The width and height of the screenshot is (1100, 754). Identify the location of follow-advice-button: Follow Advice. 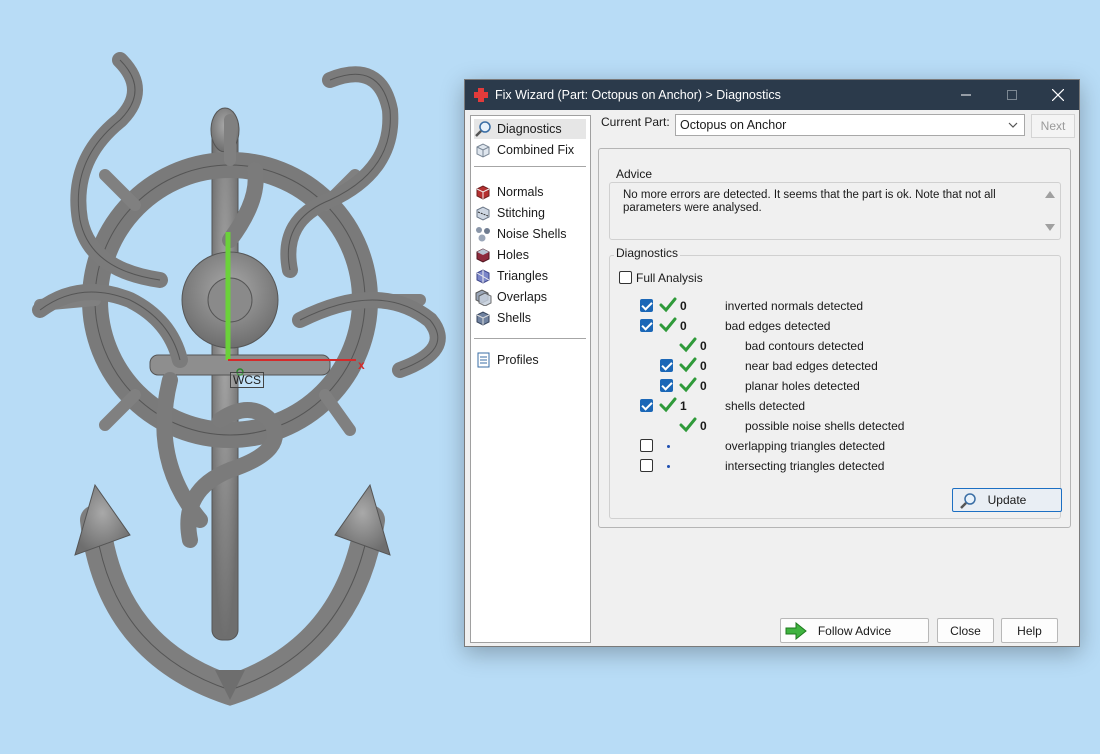
(854, 630).